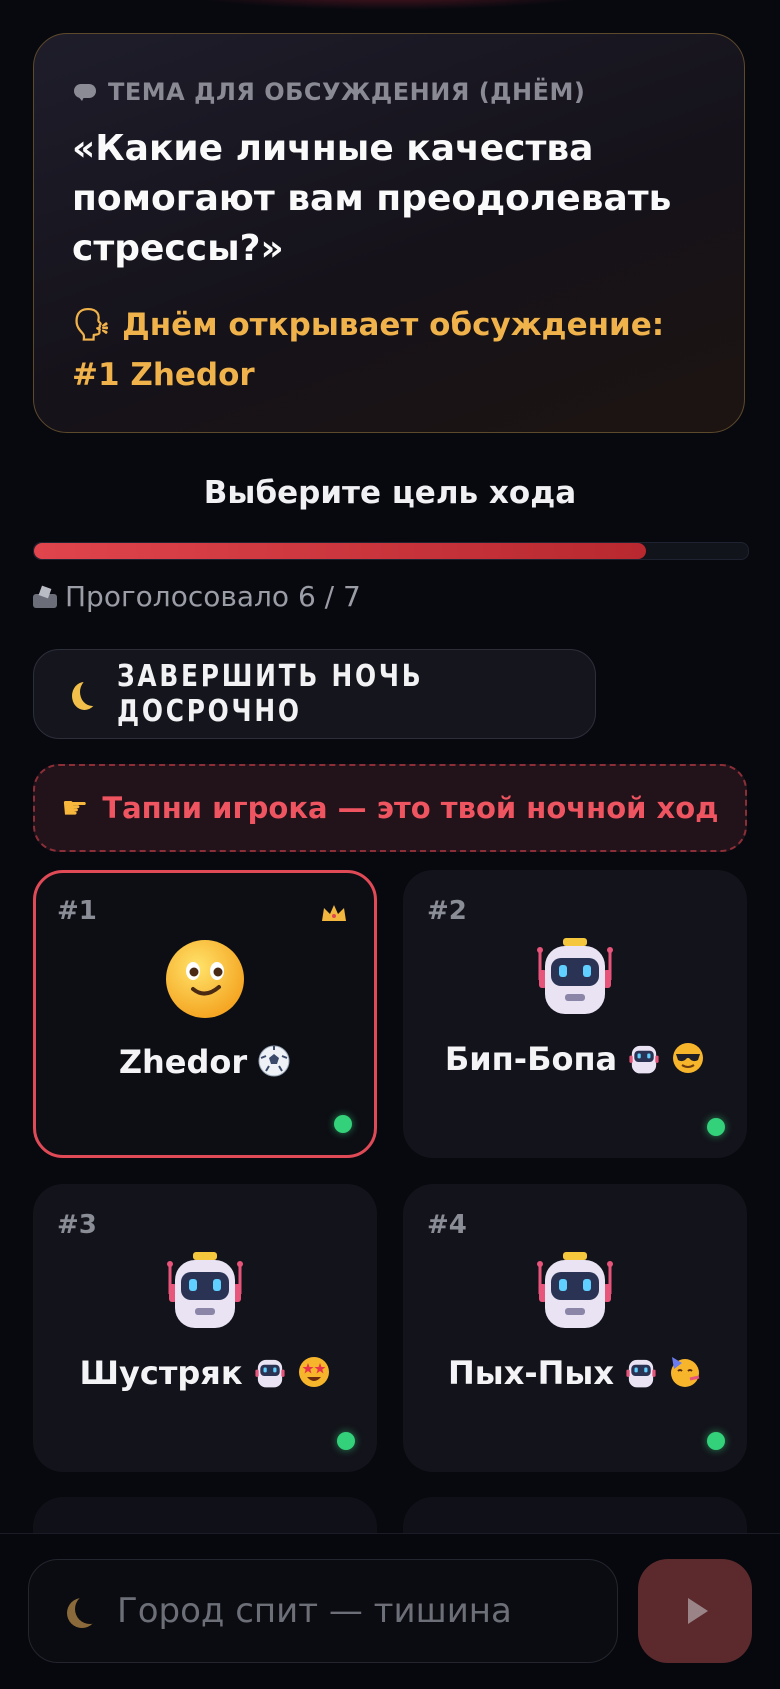  Describe the element at coordinates (698, 1611) in the screenshot. I see `play-icon` at that location.